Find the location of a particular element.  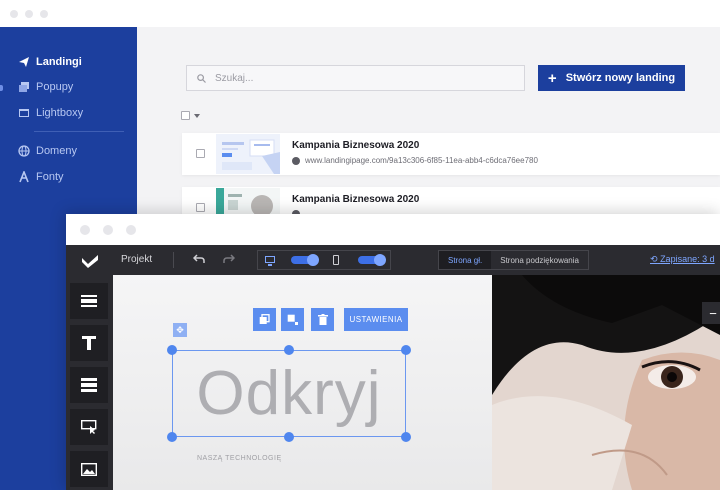

select-all-checkbox is located at coordinates (185, 115).